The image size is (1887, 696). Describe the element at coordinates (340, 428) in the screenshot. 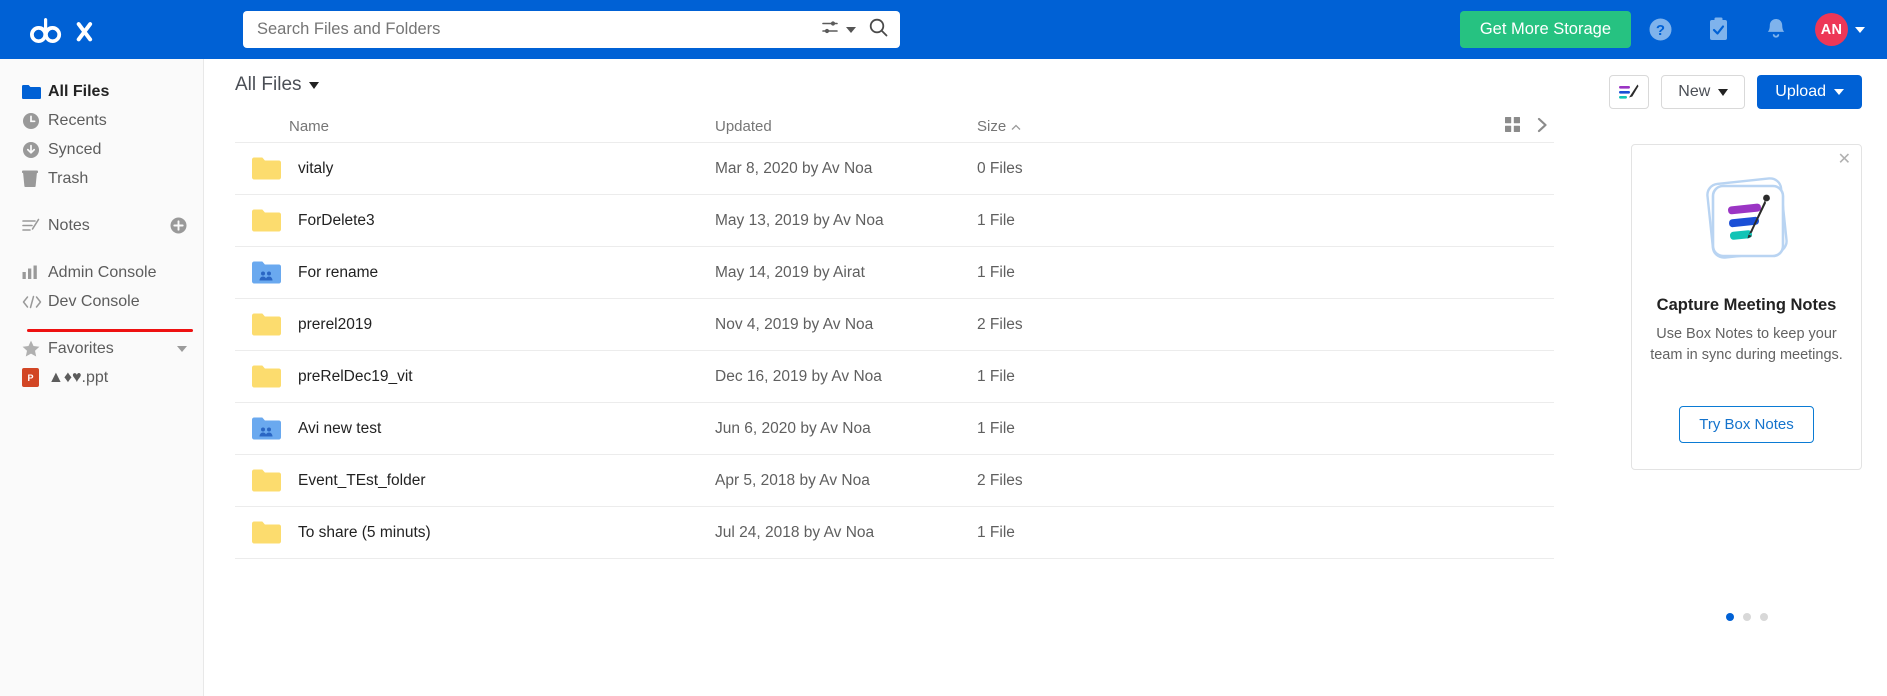

I see `file-name-label: Avi new test` at that location.